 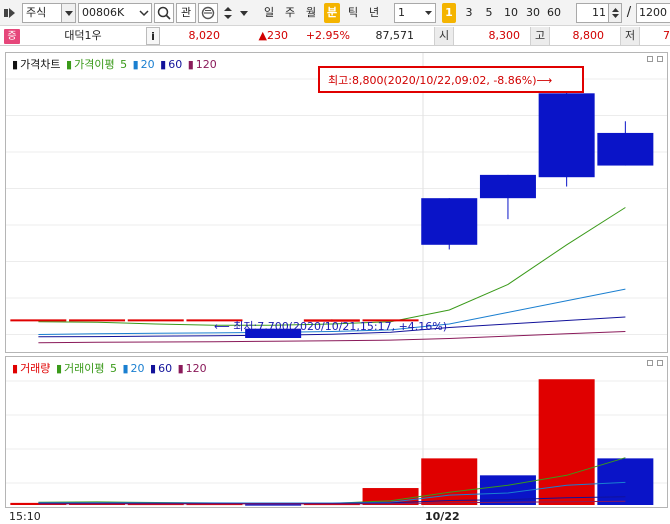 What do you see at coordinates (84, 368) in the screenshot?
I see `legend-vma-title: 거래이평` at bounding box center [84, 368].